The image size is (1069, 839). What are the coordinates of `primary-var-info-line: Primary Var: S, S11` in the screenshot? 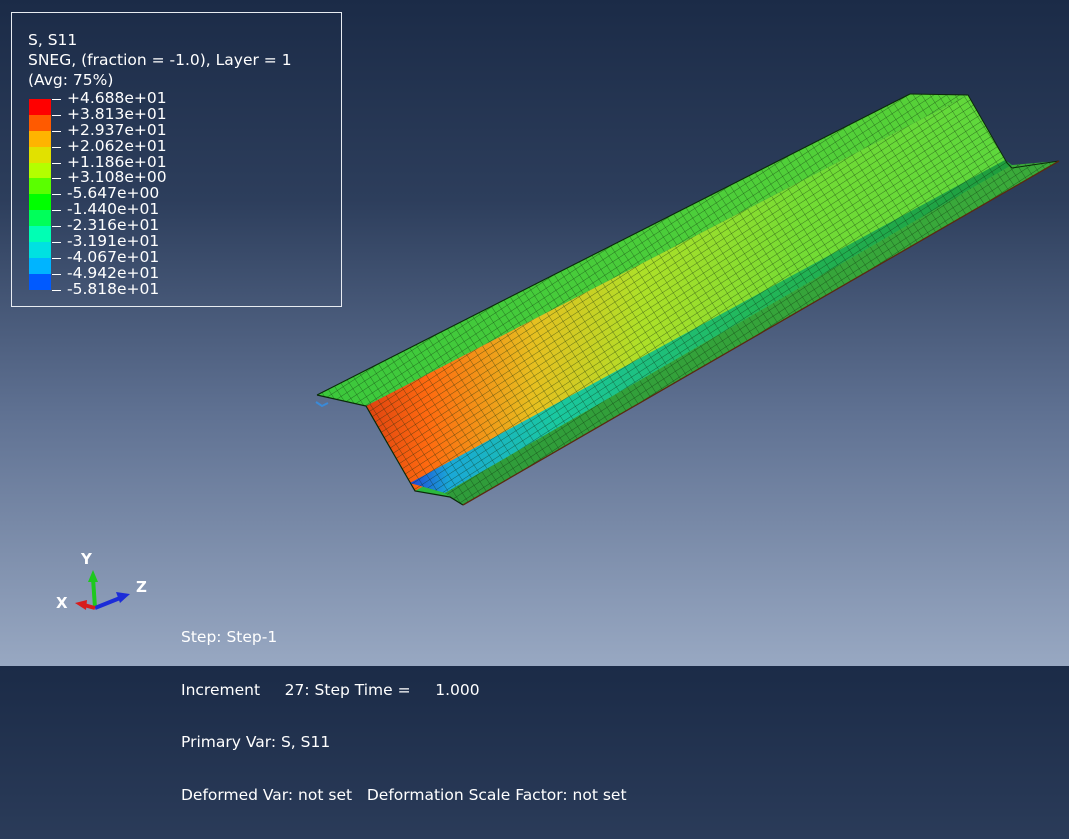 It's located at (256, 742).